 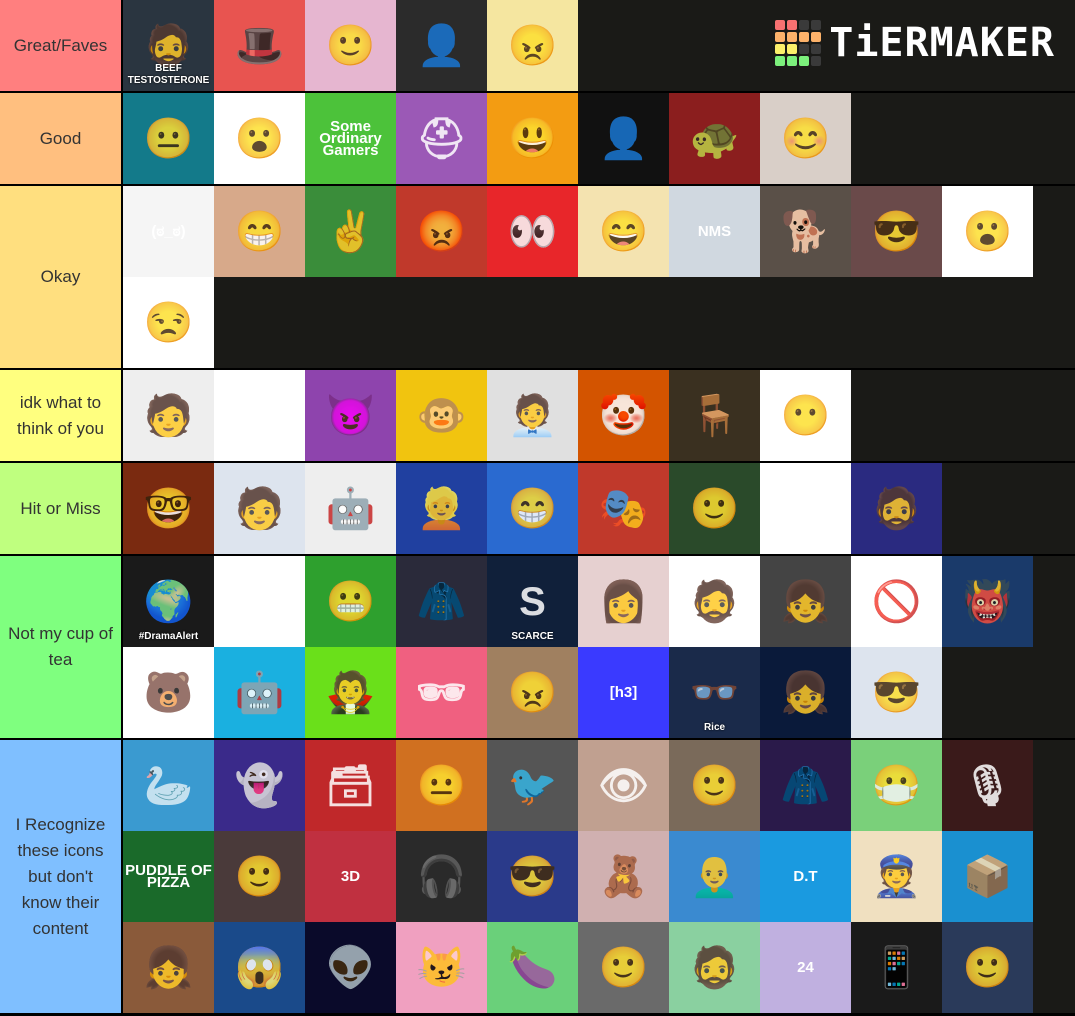 What do you see at coordinates (441, 415) in the screenshot?
I see `tier-item-monkey-face: 🐵` at bounding box center [441, 415].